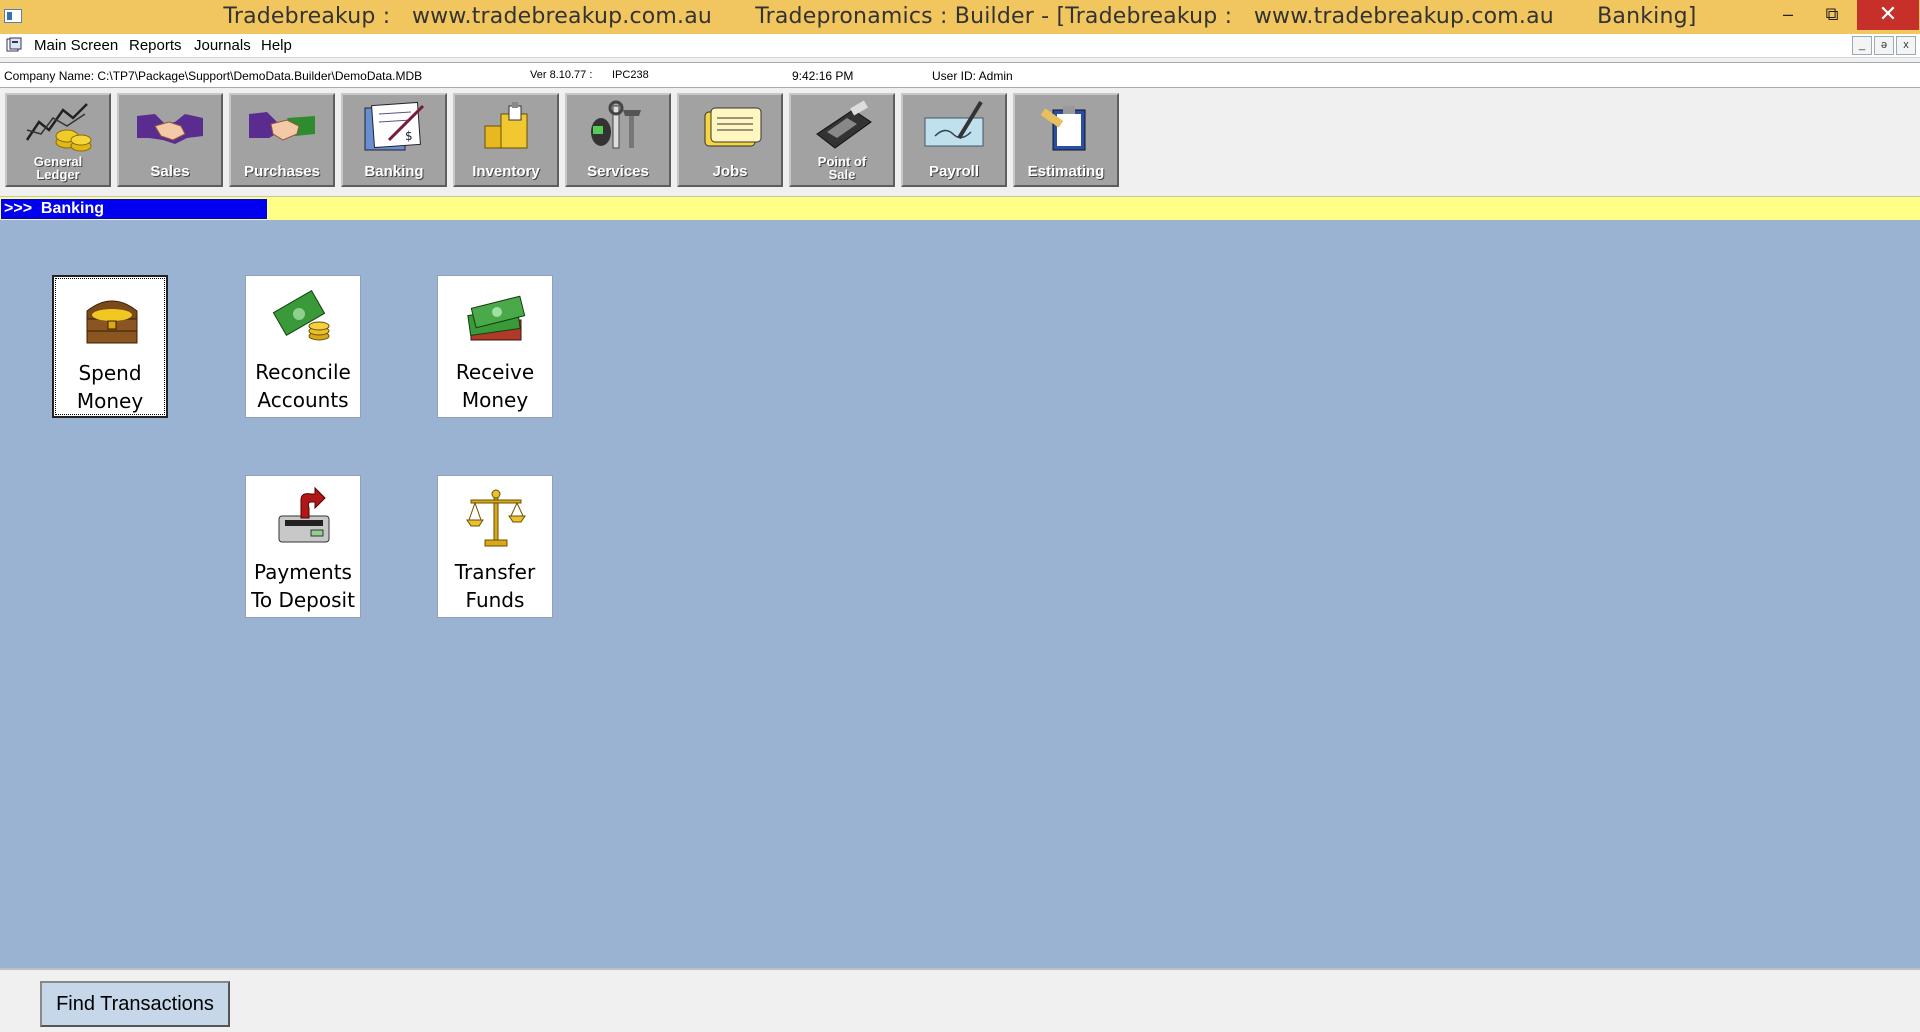 This screenshot has height=1032, width=1920. I want to click on services-tools-icon, so click(616, 124).